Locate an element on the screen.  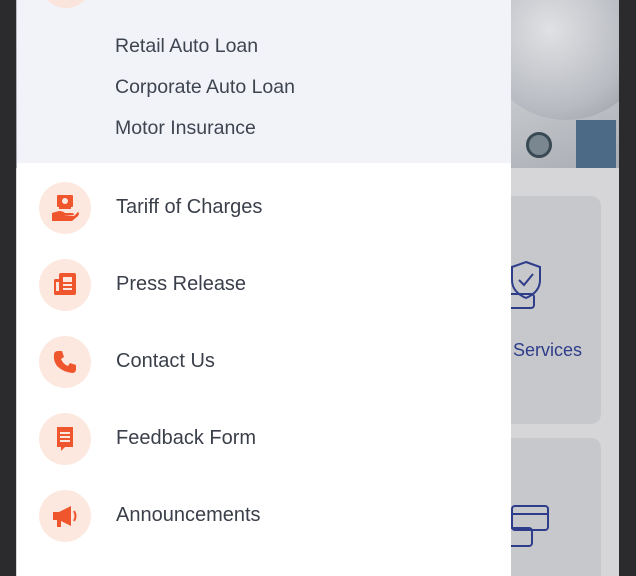
menu-item-label: Feedback Form is located at coordinates (186, 438).